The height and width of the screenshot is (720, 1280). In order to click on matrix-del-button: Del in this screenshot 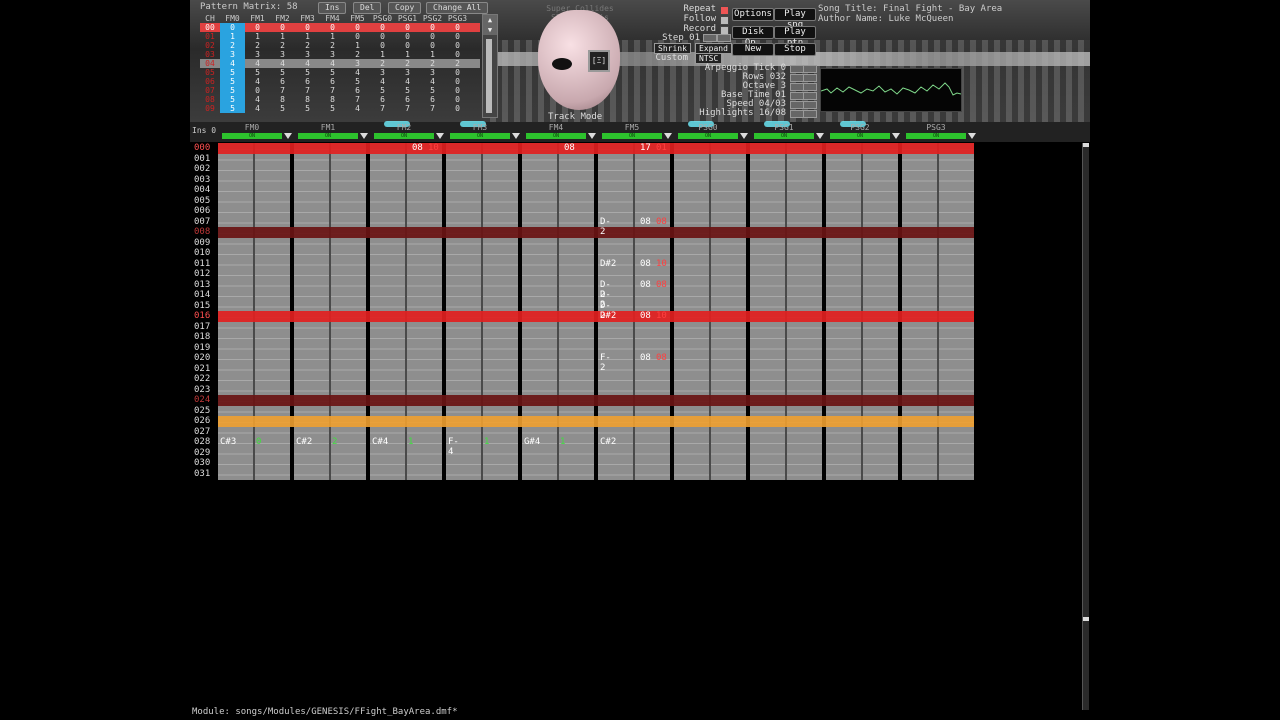, I will do `click(367, 8)`.